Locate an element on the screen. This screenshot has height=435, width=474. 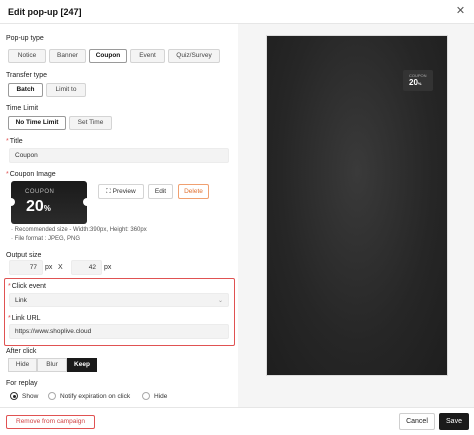
after-click-blur: Blur is located at coordinates (52, 365).